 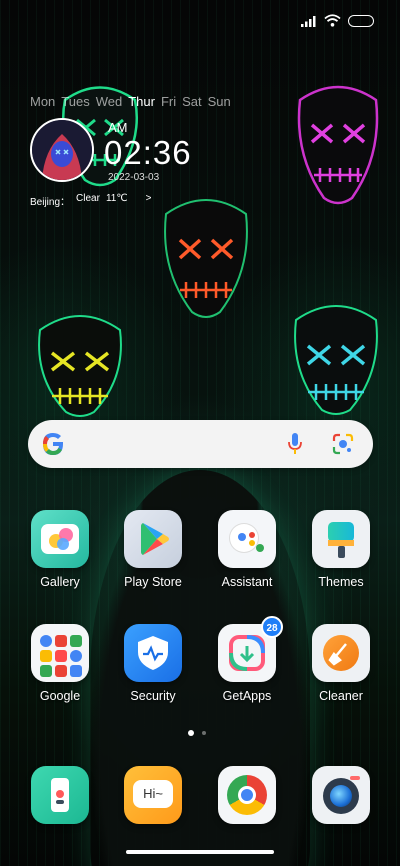 I want to click on cyan-mask-image, so click(x=336, y=360).